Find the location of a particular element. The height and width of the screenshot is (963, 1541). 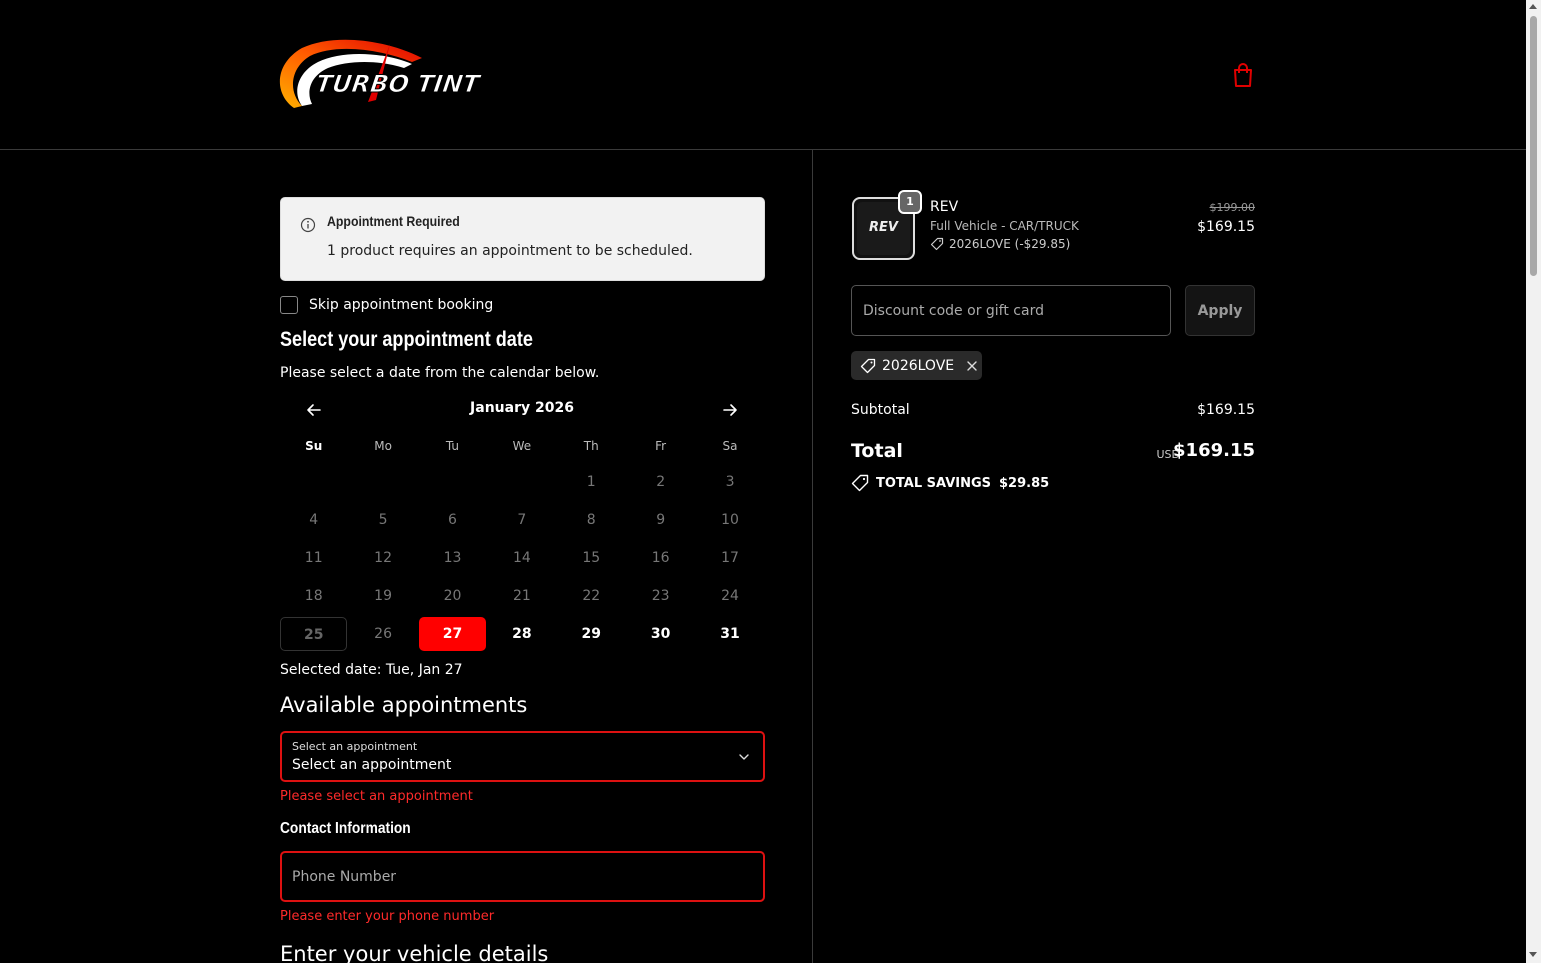

product-name: REV is located at coordinates (944, 207).